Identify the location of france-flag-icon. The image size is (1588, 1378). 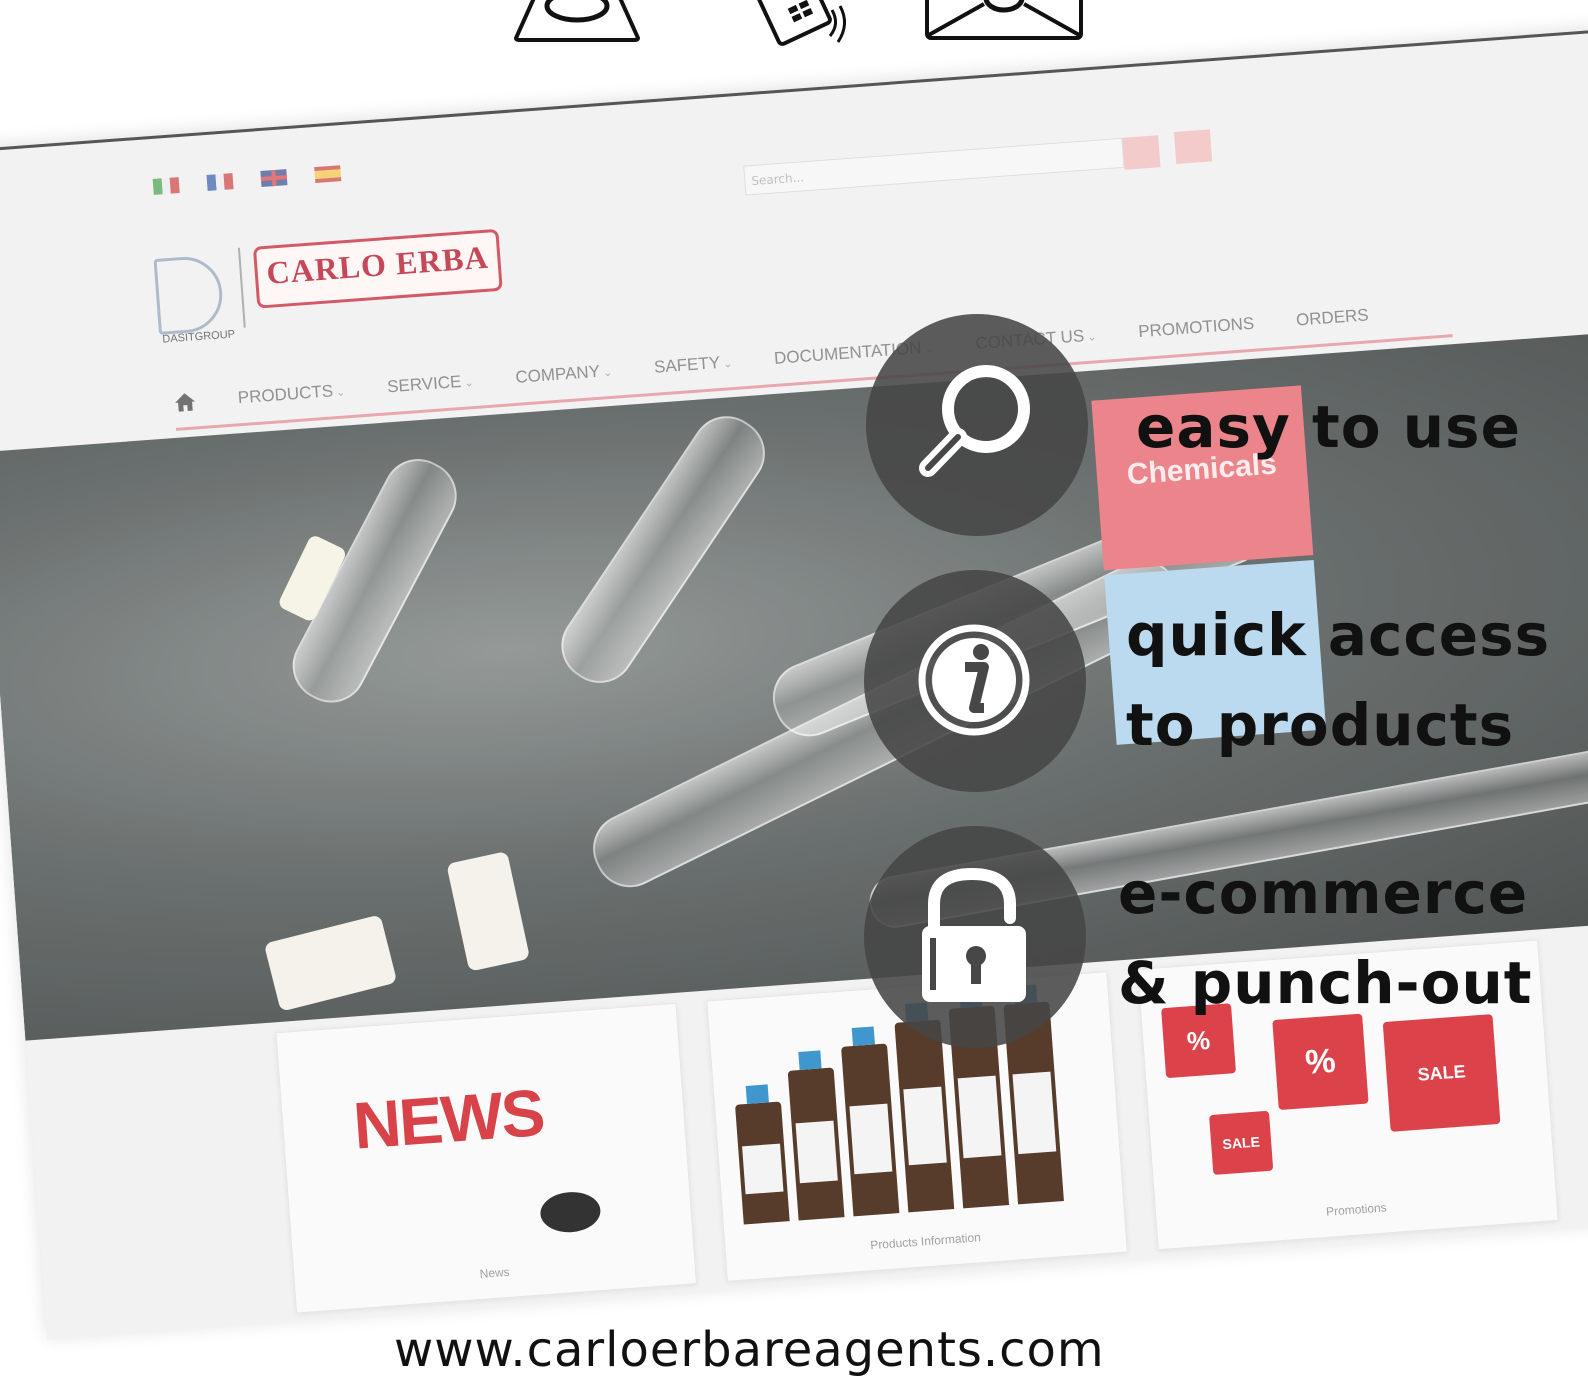
(220, 182).